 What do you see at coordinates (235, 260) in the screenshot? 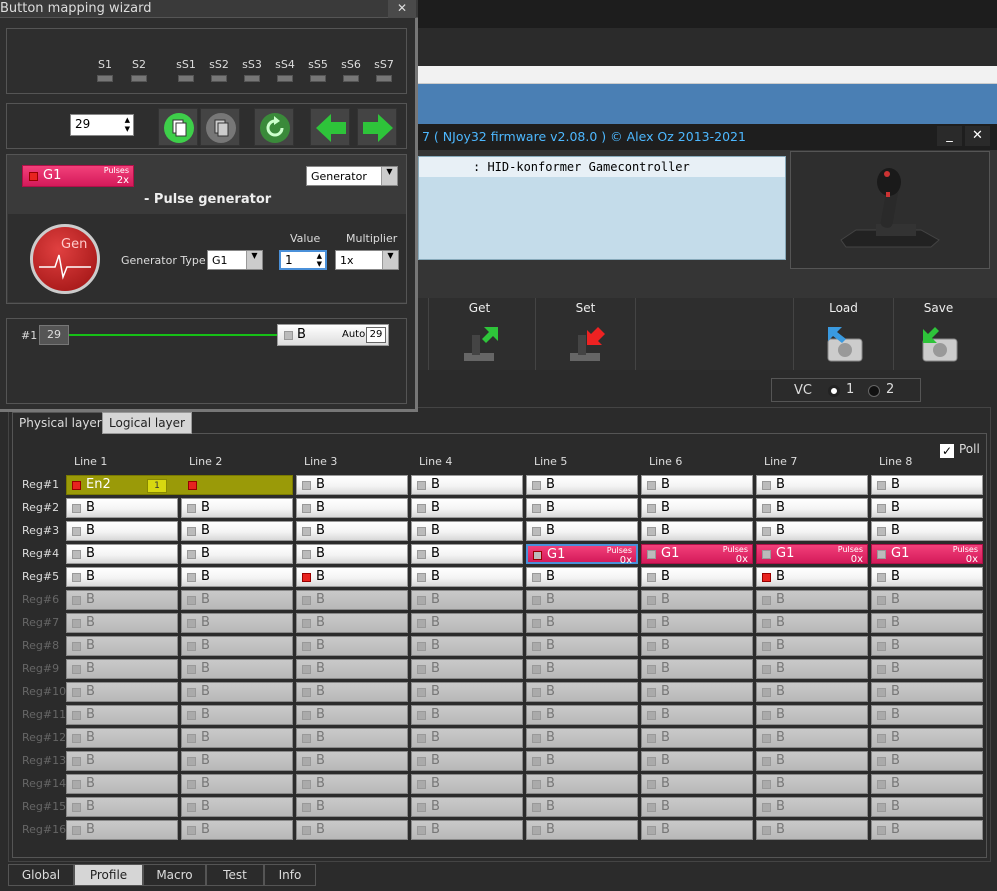
I see `generator-type-select: G1 ▼` at bounding box center [235, 260].